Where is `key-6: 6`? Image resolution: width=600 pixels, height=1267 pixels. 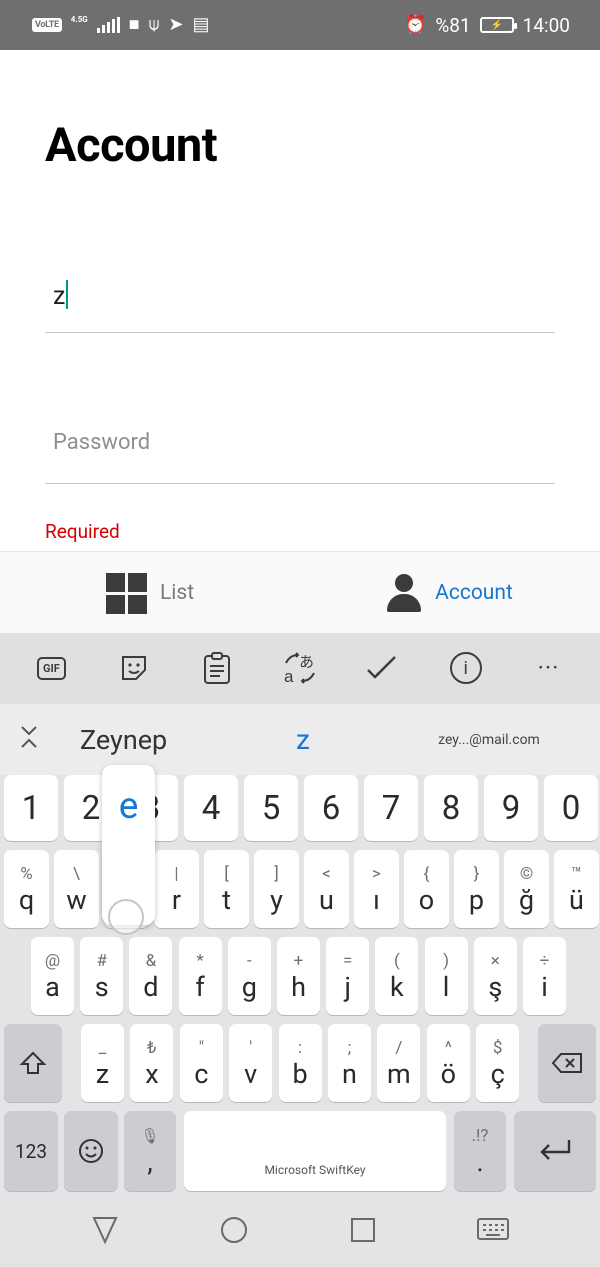 key-6: 6 is located at coordinates (331, 808).